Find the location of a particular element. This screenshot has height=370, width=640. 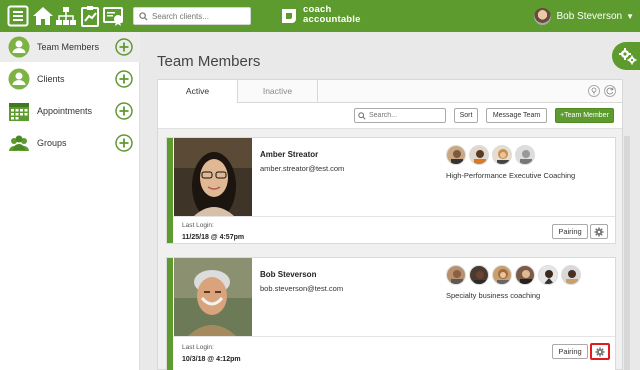

team-search-input is located at coordinates (406, 115).